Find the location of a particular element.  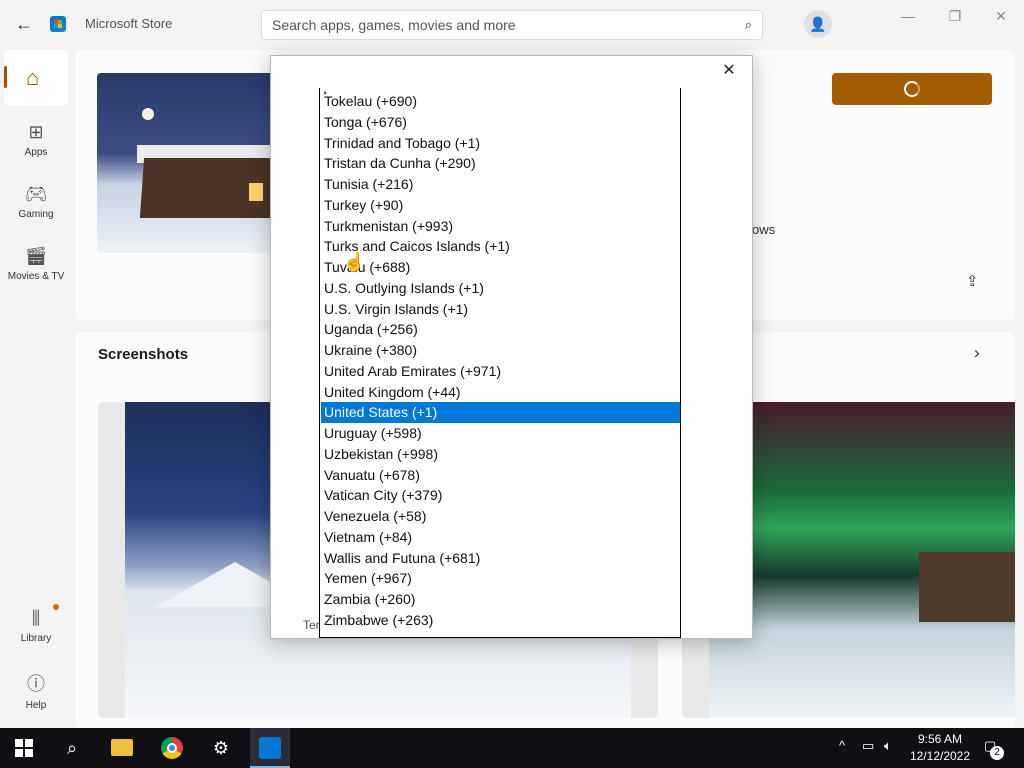

clock-date: 12/12/2022 is located at coordinates (940, 756).